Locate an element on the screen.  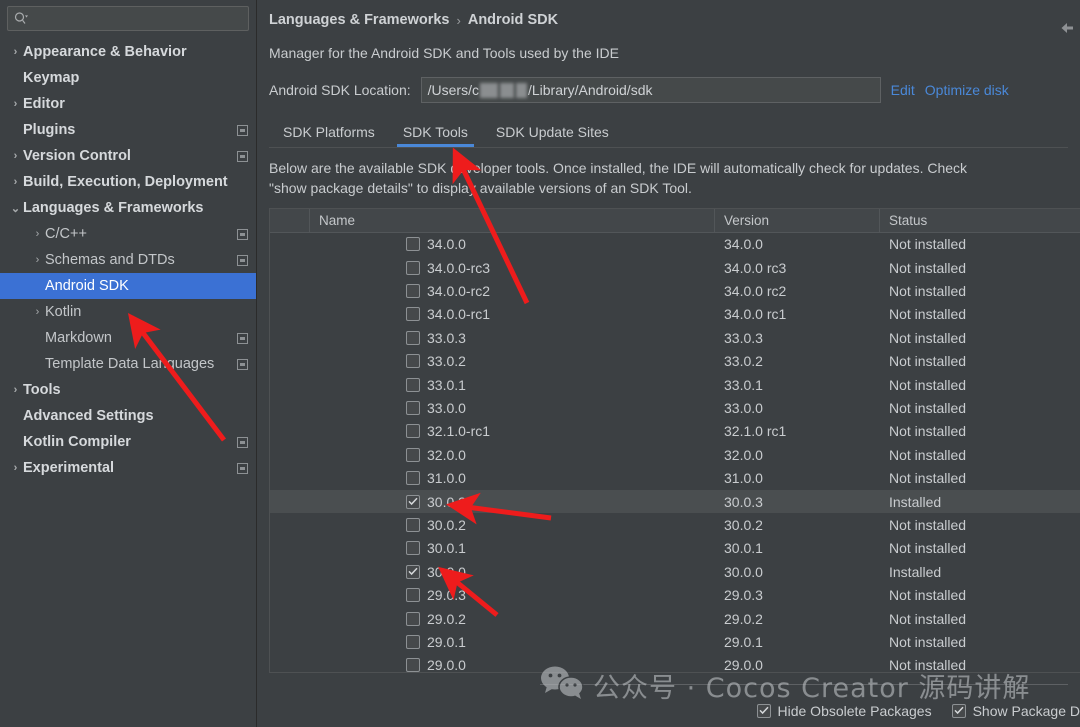
search-box is located at coordinates (128, 18).